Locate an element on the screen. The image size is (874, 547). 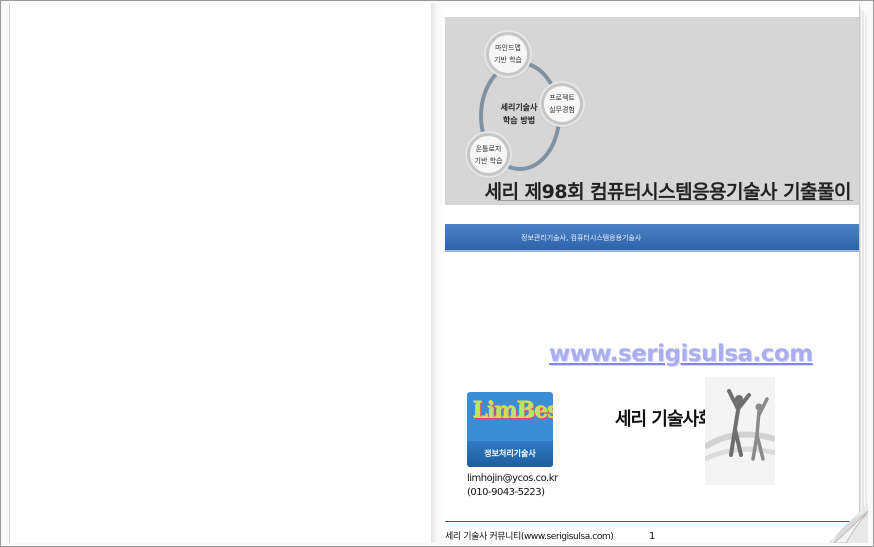
book-spine is located at coordinates (438, 273).